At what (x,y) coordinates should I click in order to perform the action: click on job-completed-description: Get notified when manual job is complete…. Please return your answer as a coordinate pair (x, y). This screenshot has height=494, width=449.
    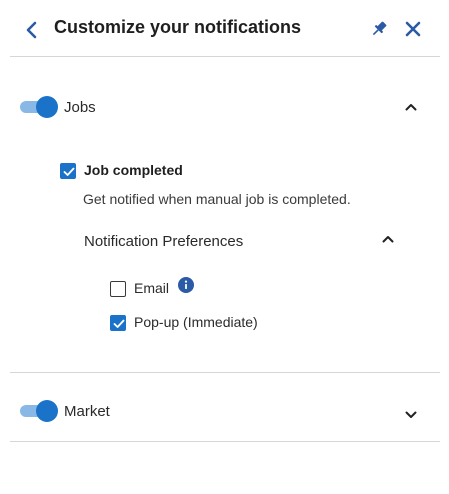
    Looking at the image, I should click on (217, 199).